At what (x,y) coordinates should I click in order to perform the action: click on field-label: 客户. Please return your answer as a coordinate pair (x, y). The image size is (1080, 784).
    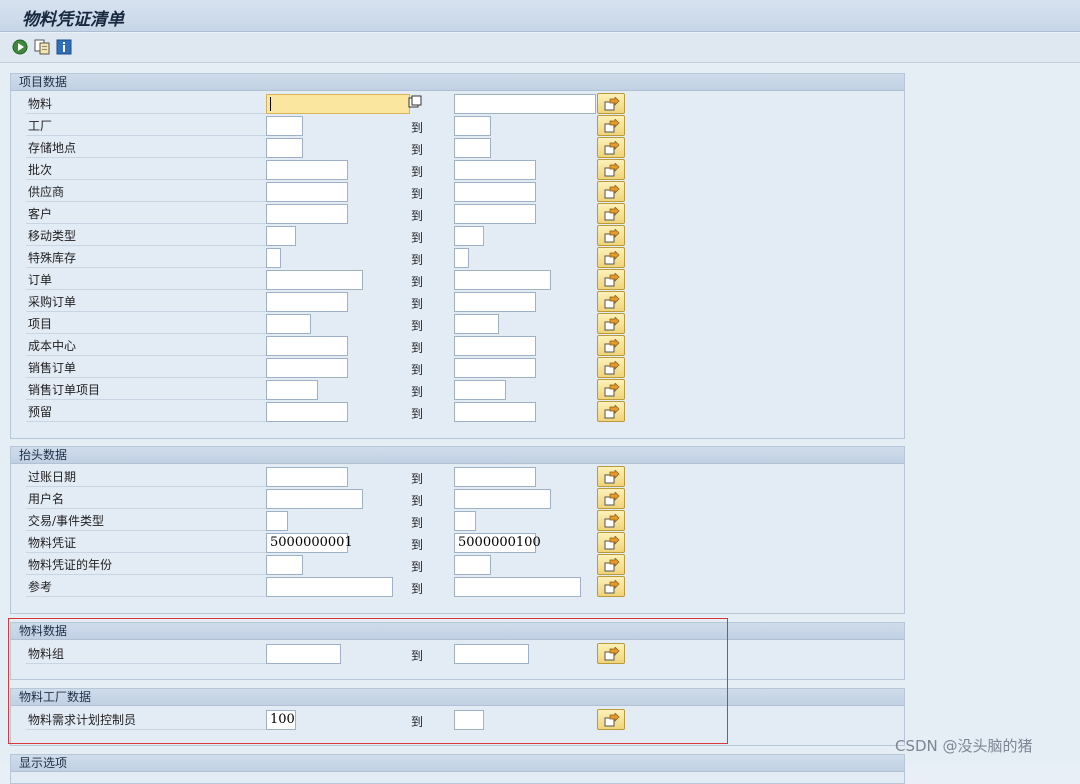
    Looking at the image, I should click on (146, 214).